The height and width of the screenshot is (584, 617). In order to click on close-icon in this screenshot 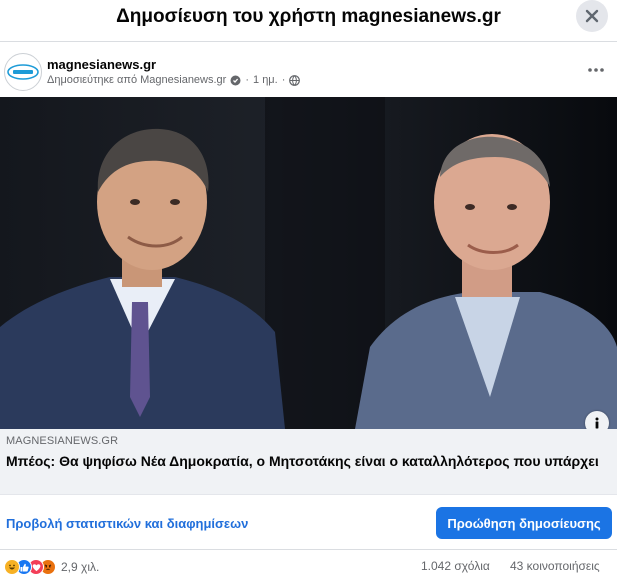, I will do `click(592, 16)`.